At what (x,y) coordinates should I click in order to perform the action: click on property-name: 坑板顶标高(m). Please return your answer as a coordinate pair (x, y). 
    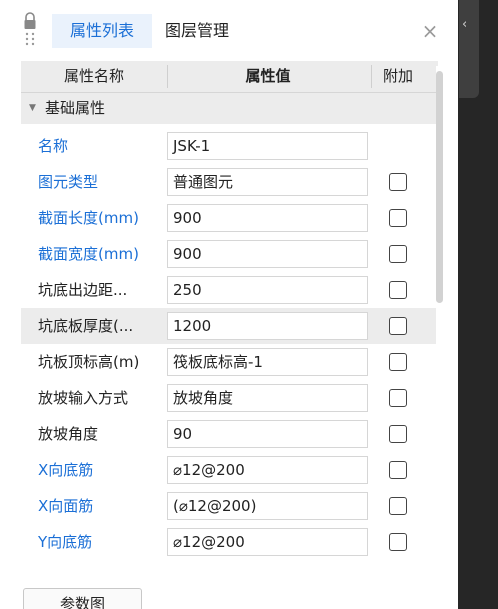
    Looking at the image, I should click on (89, 362).